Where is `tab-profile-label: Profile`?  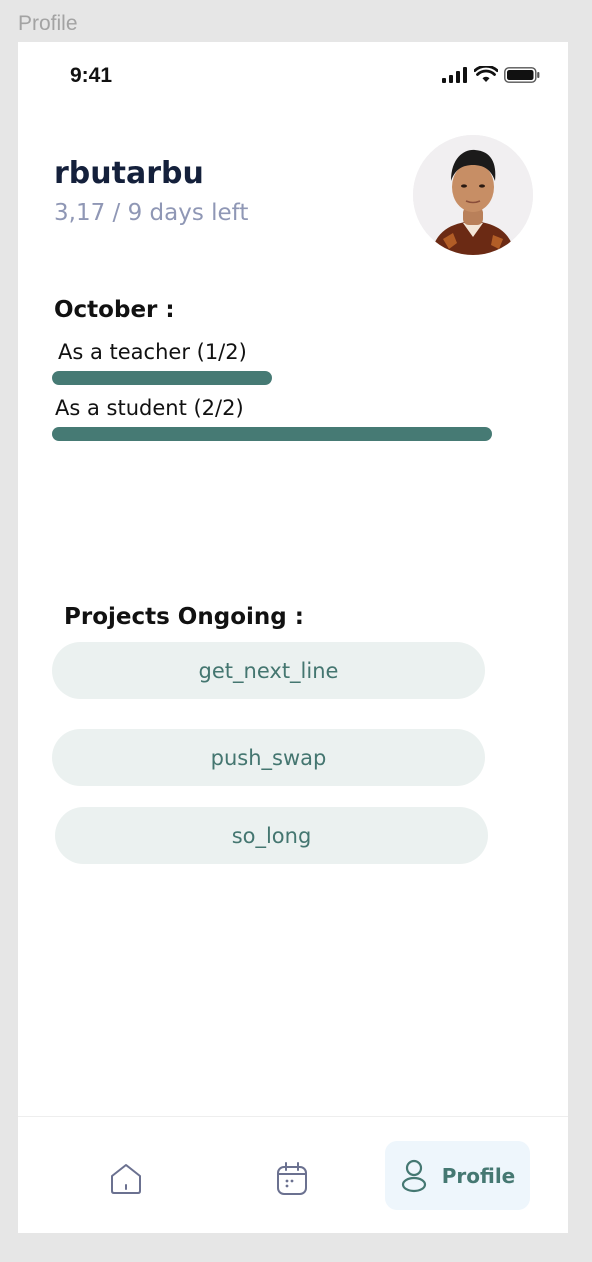
tab-profile-label: Profile is located at coordinates (478, 1175).